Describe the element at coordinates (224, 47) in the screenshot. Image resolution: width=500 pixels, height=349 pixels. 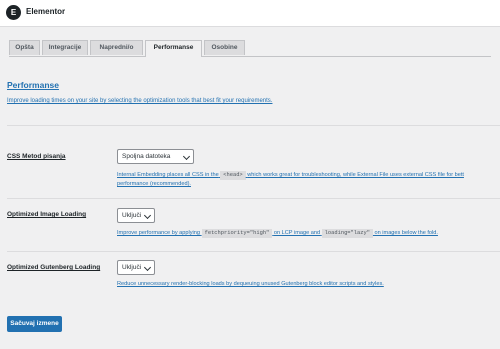
I see `tab-features: Osobine` at that location.